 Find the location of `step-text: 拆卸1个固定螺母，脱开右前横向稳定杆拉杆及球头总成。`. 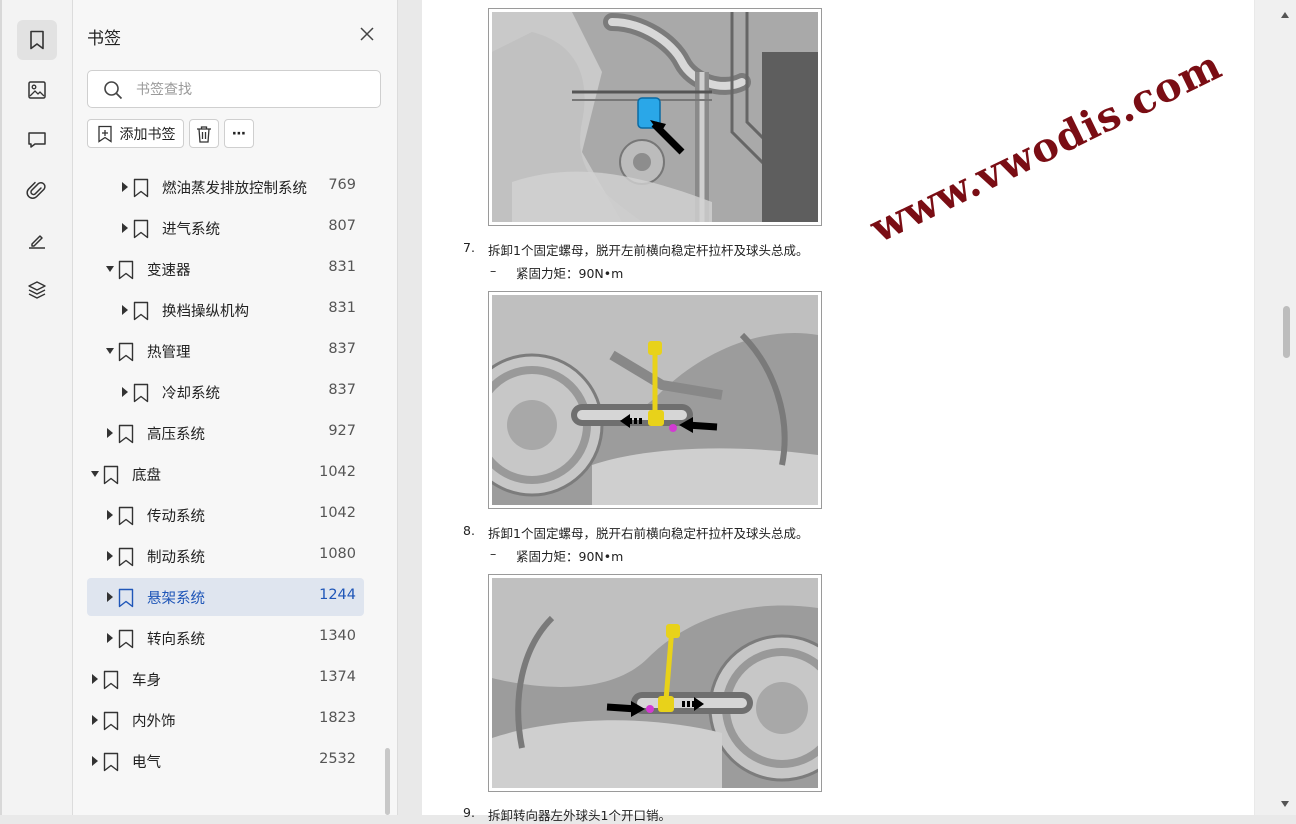

step-text: 拆卸1个固定螺母，脱开右前横向稳定杆拉杆及球头总成。 is located at coordinates (648, 533).